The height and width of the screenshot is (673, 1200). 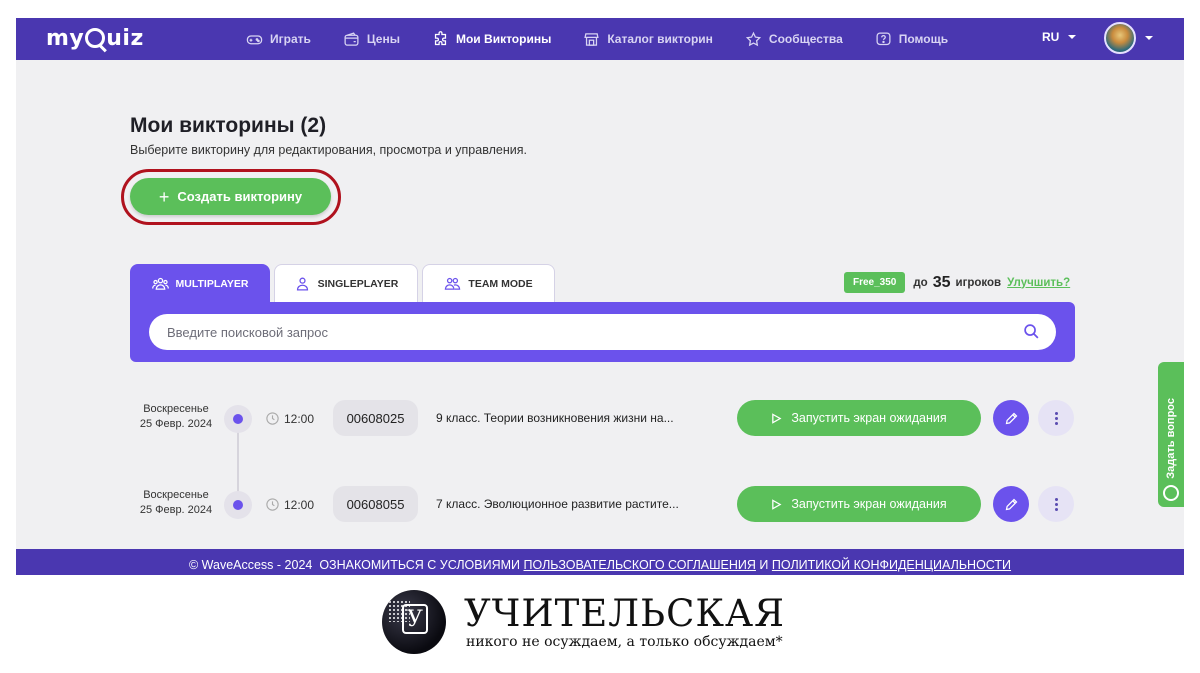 I want to click on wallet-icon, so click(x=351, y=38).